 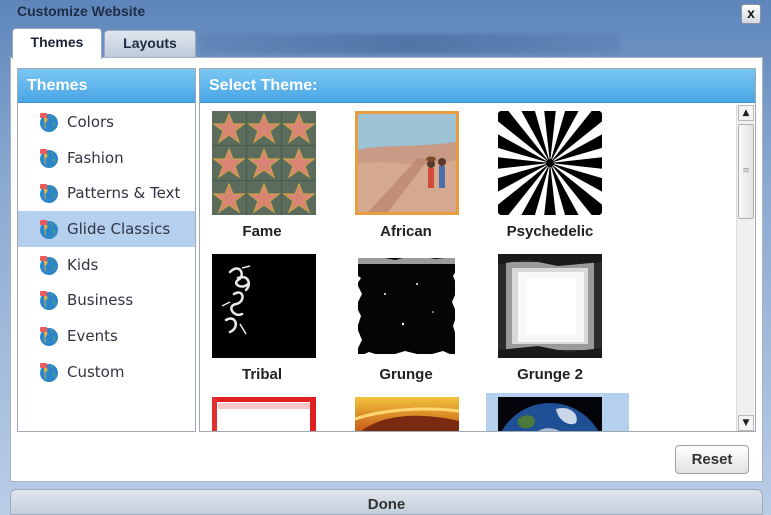 What do you see at coordinates (106, 265) in the screenshot?
I see `category-item-kids: Kids` at bounding box center [106, 265].